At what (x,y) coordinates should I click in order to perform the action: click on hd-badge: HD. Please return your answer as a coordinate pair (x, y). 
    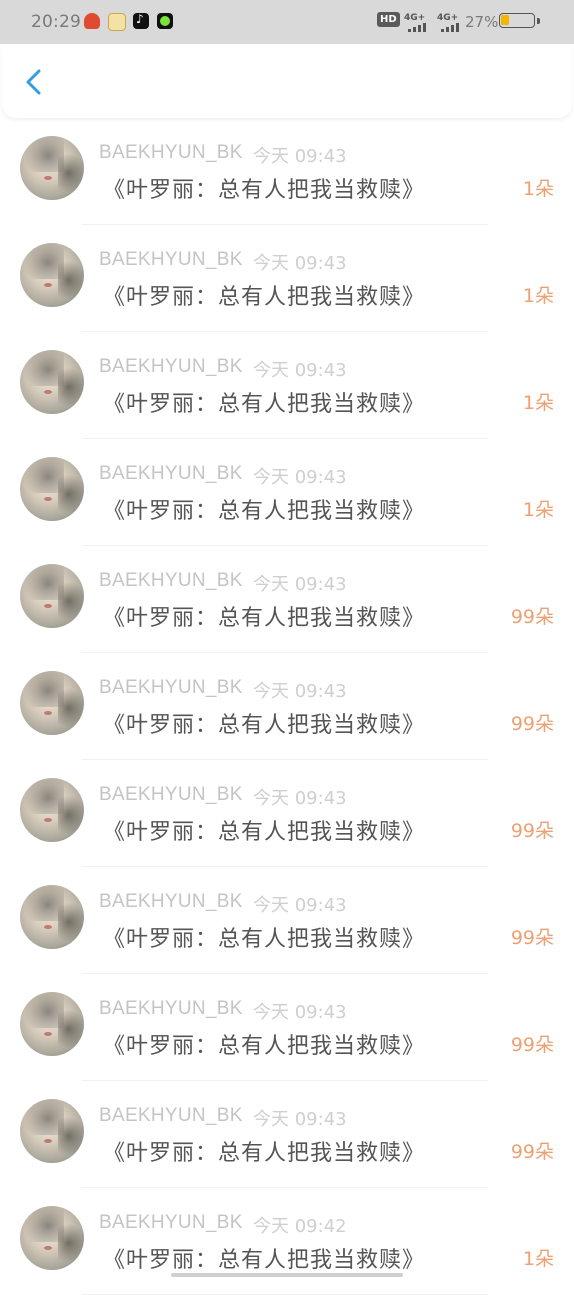
    Looking at the image, I should click on (388, 19).